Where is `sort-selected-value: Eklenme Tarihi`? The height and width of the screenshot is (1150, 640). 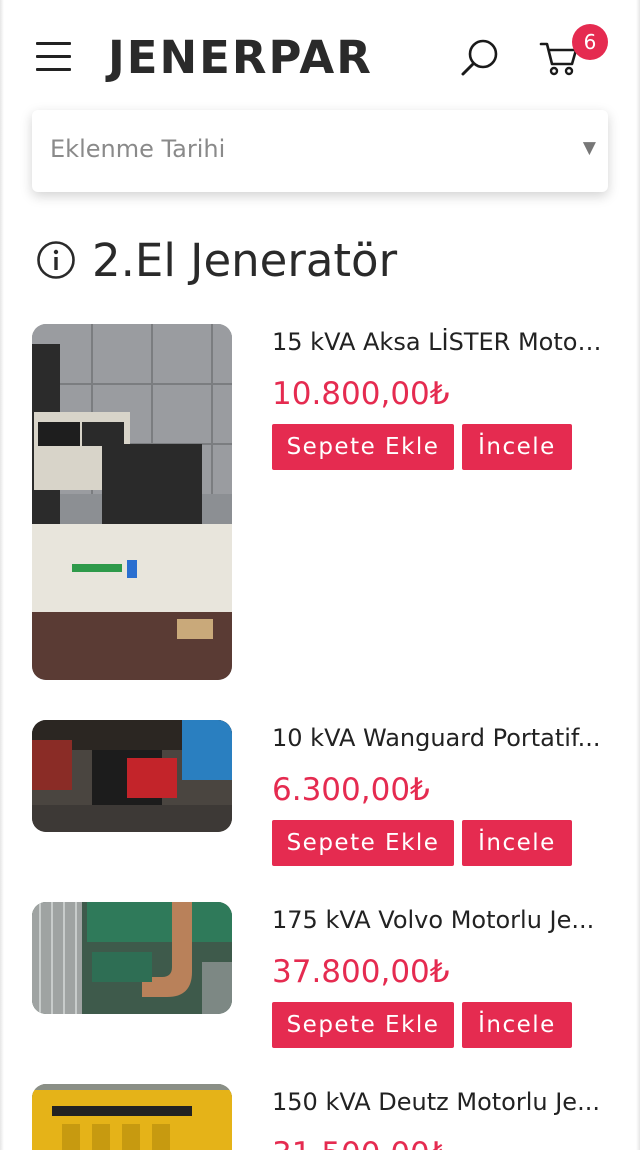 sort-selected-value: Eklenme Tarihi is located at coordinates (138, 149).